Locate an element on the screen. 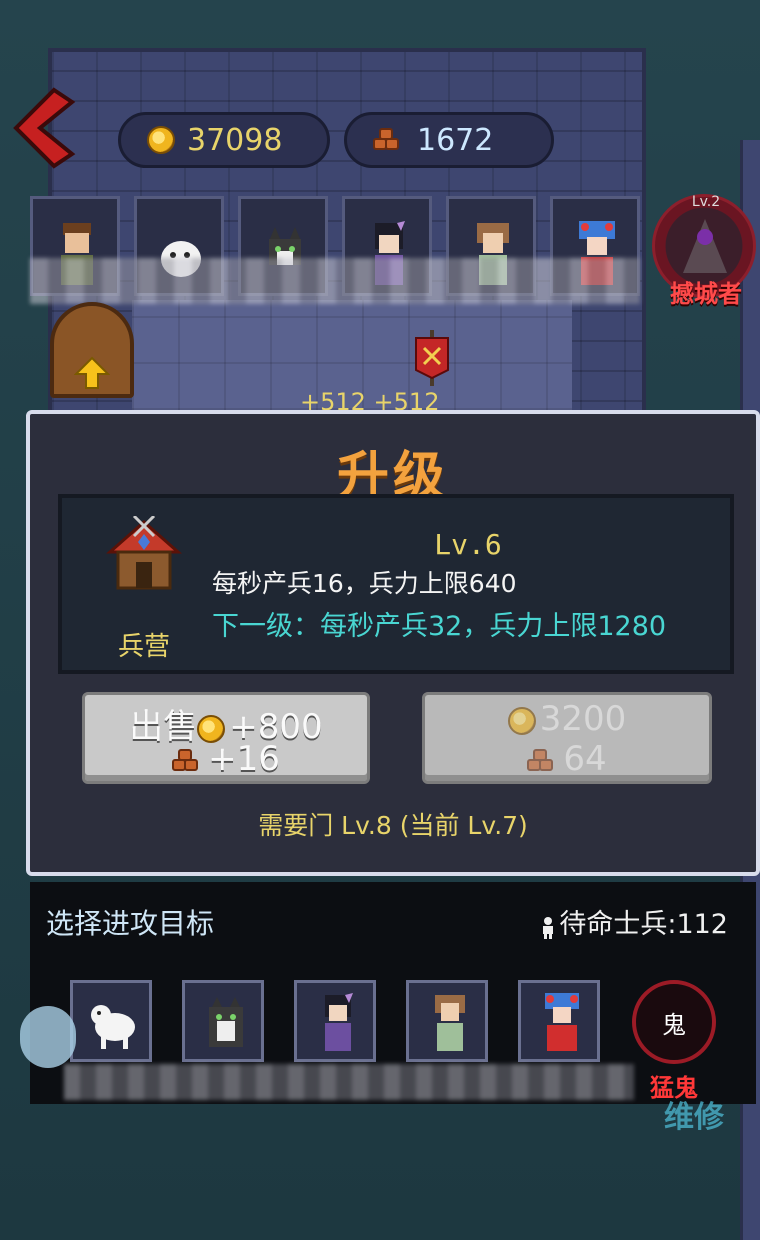 The image size is (760, 1240). battle-flag-icon is located at coordinates (432, 358).